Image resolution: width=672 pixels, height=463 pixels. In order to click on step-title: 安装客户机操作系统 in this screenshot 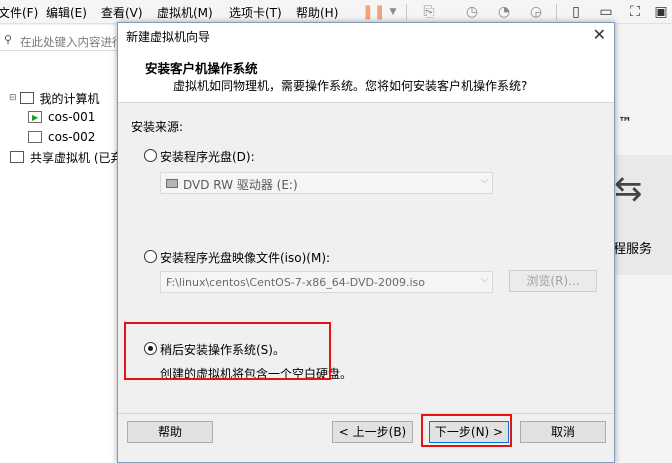, I will do `click(201, 68)`.